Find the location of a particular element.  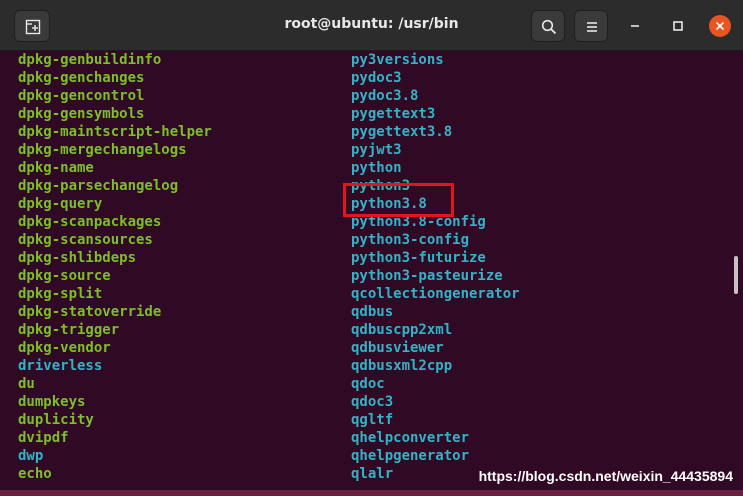

file-entry: driverless is located at coordinates (60, 366).